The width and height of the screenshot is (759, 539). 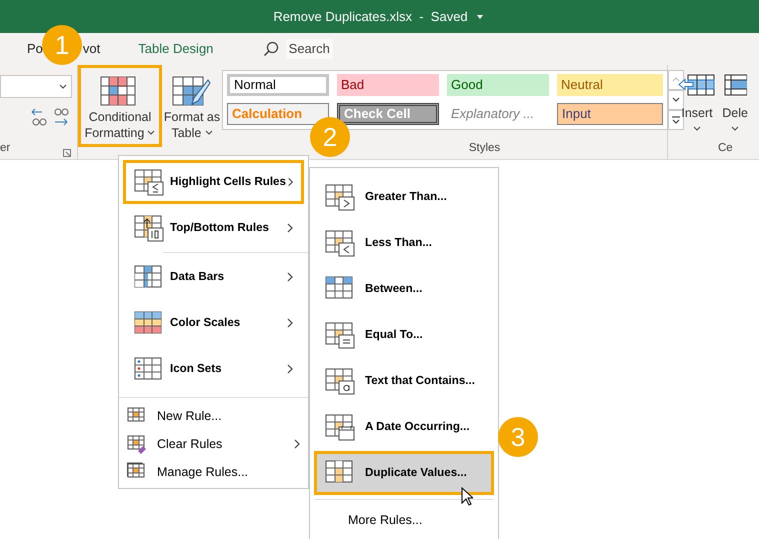 What do you see at coordinates (676, 80) in the screenshot?
I see `up-icon` at bounding box center [676, 80].